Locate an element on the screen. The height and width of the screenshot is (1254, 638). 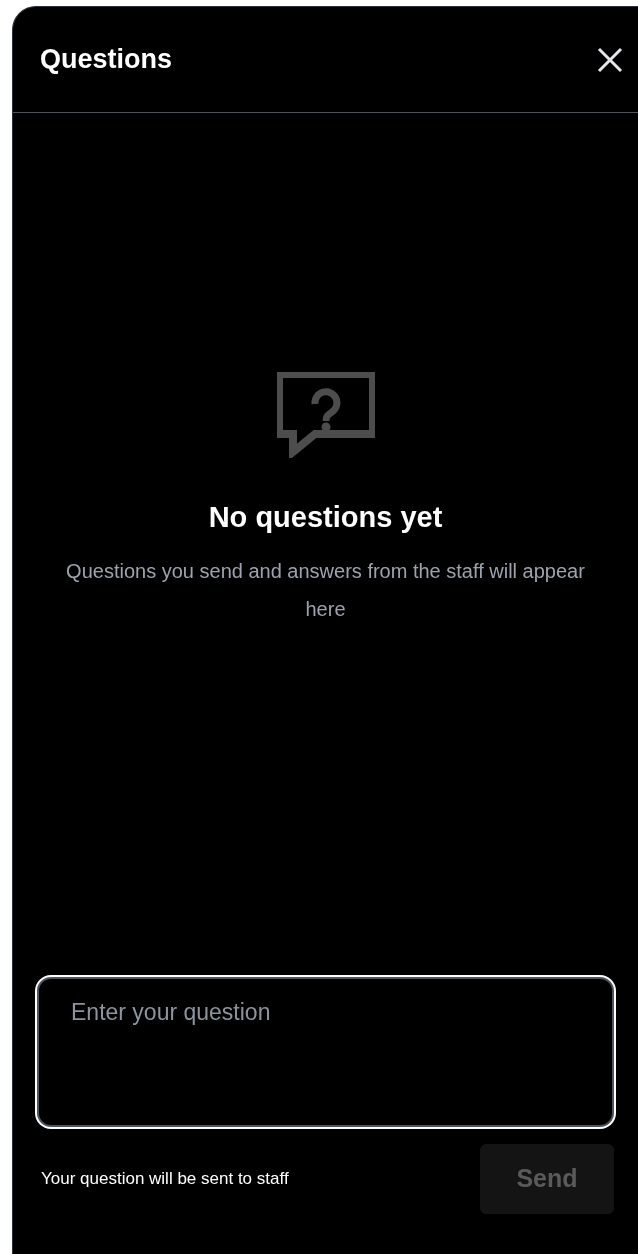
empty-state-title: No questions yet is located at coordinates (325, 518).